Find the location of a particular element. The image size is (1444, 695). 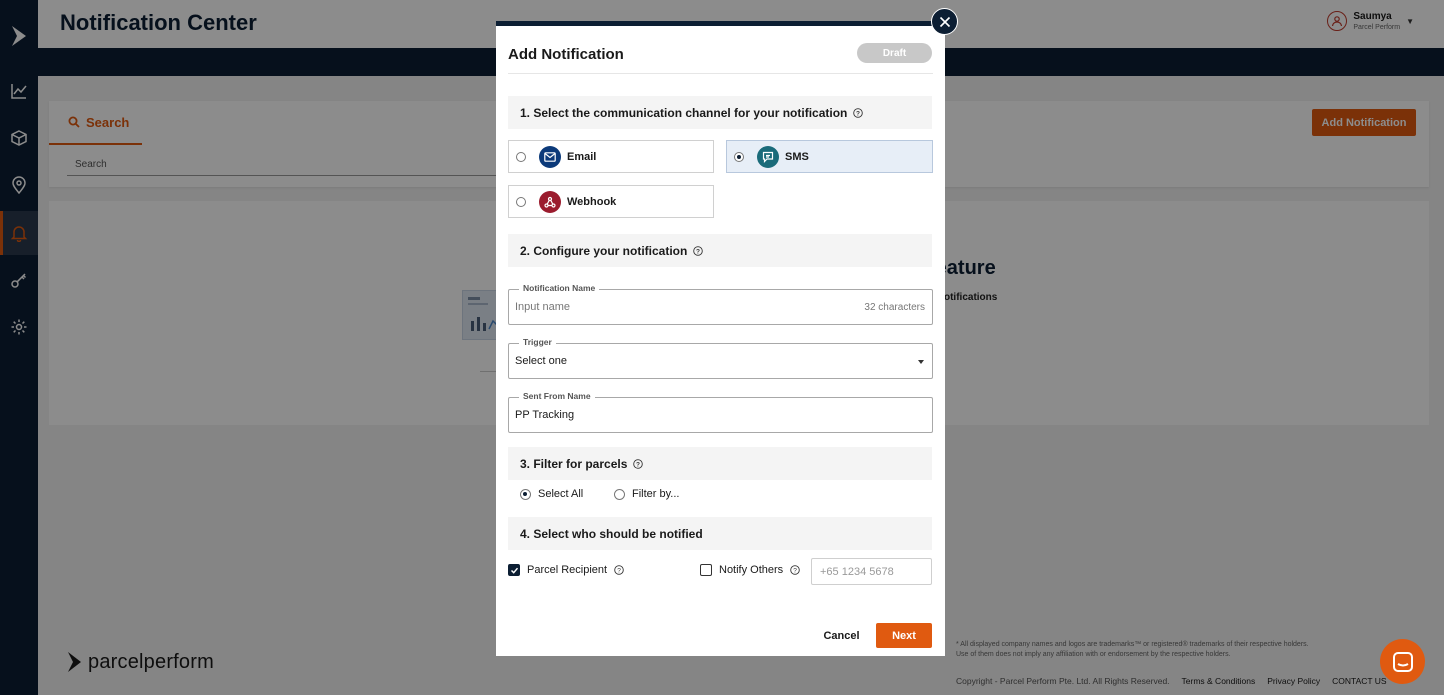

filter-select-all-label: Select All is located at coordinates (561, 494).